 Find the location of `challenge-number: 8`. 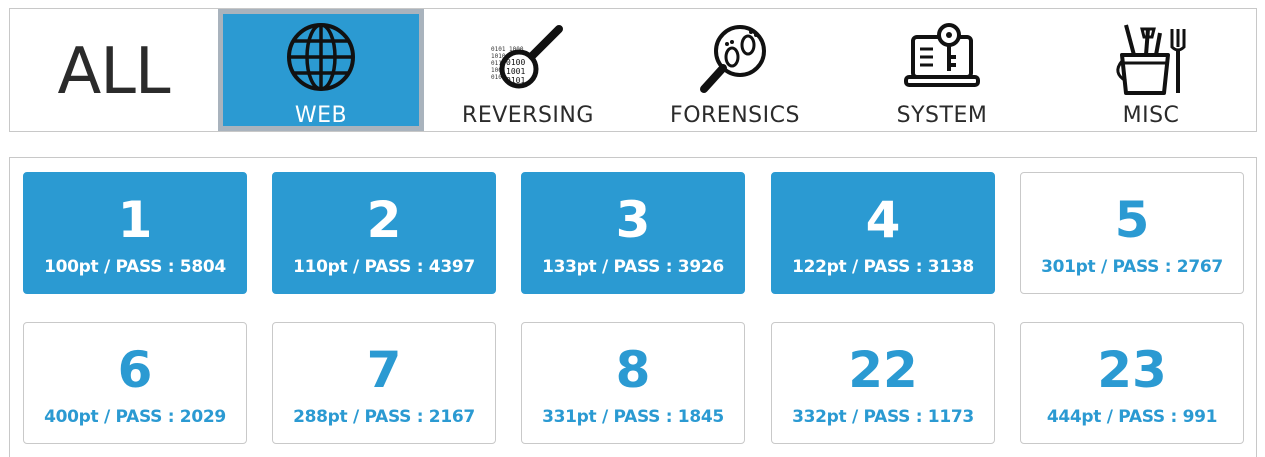

challenge-number: 8 is located at coordinates (633, 370).